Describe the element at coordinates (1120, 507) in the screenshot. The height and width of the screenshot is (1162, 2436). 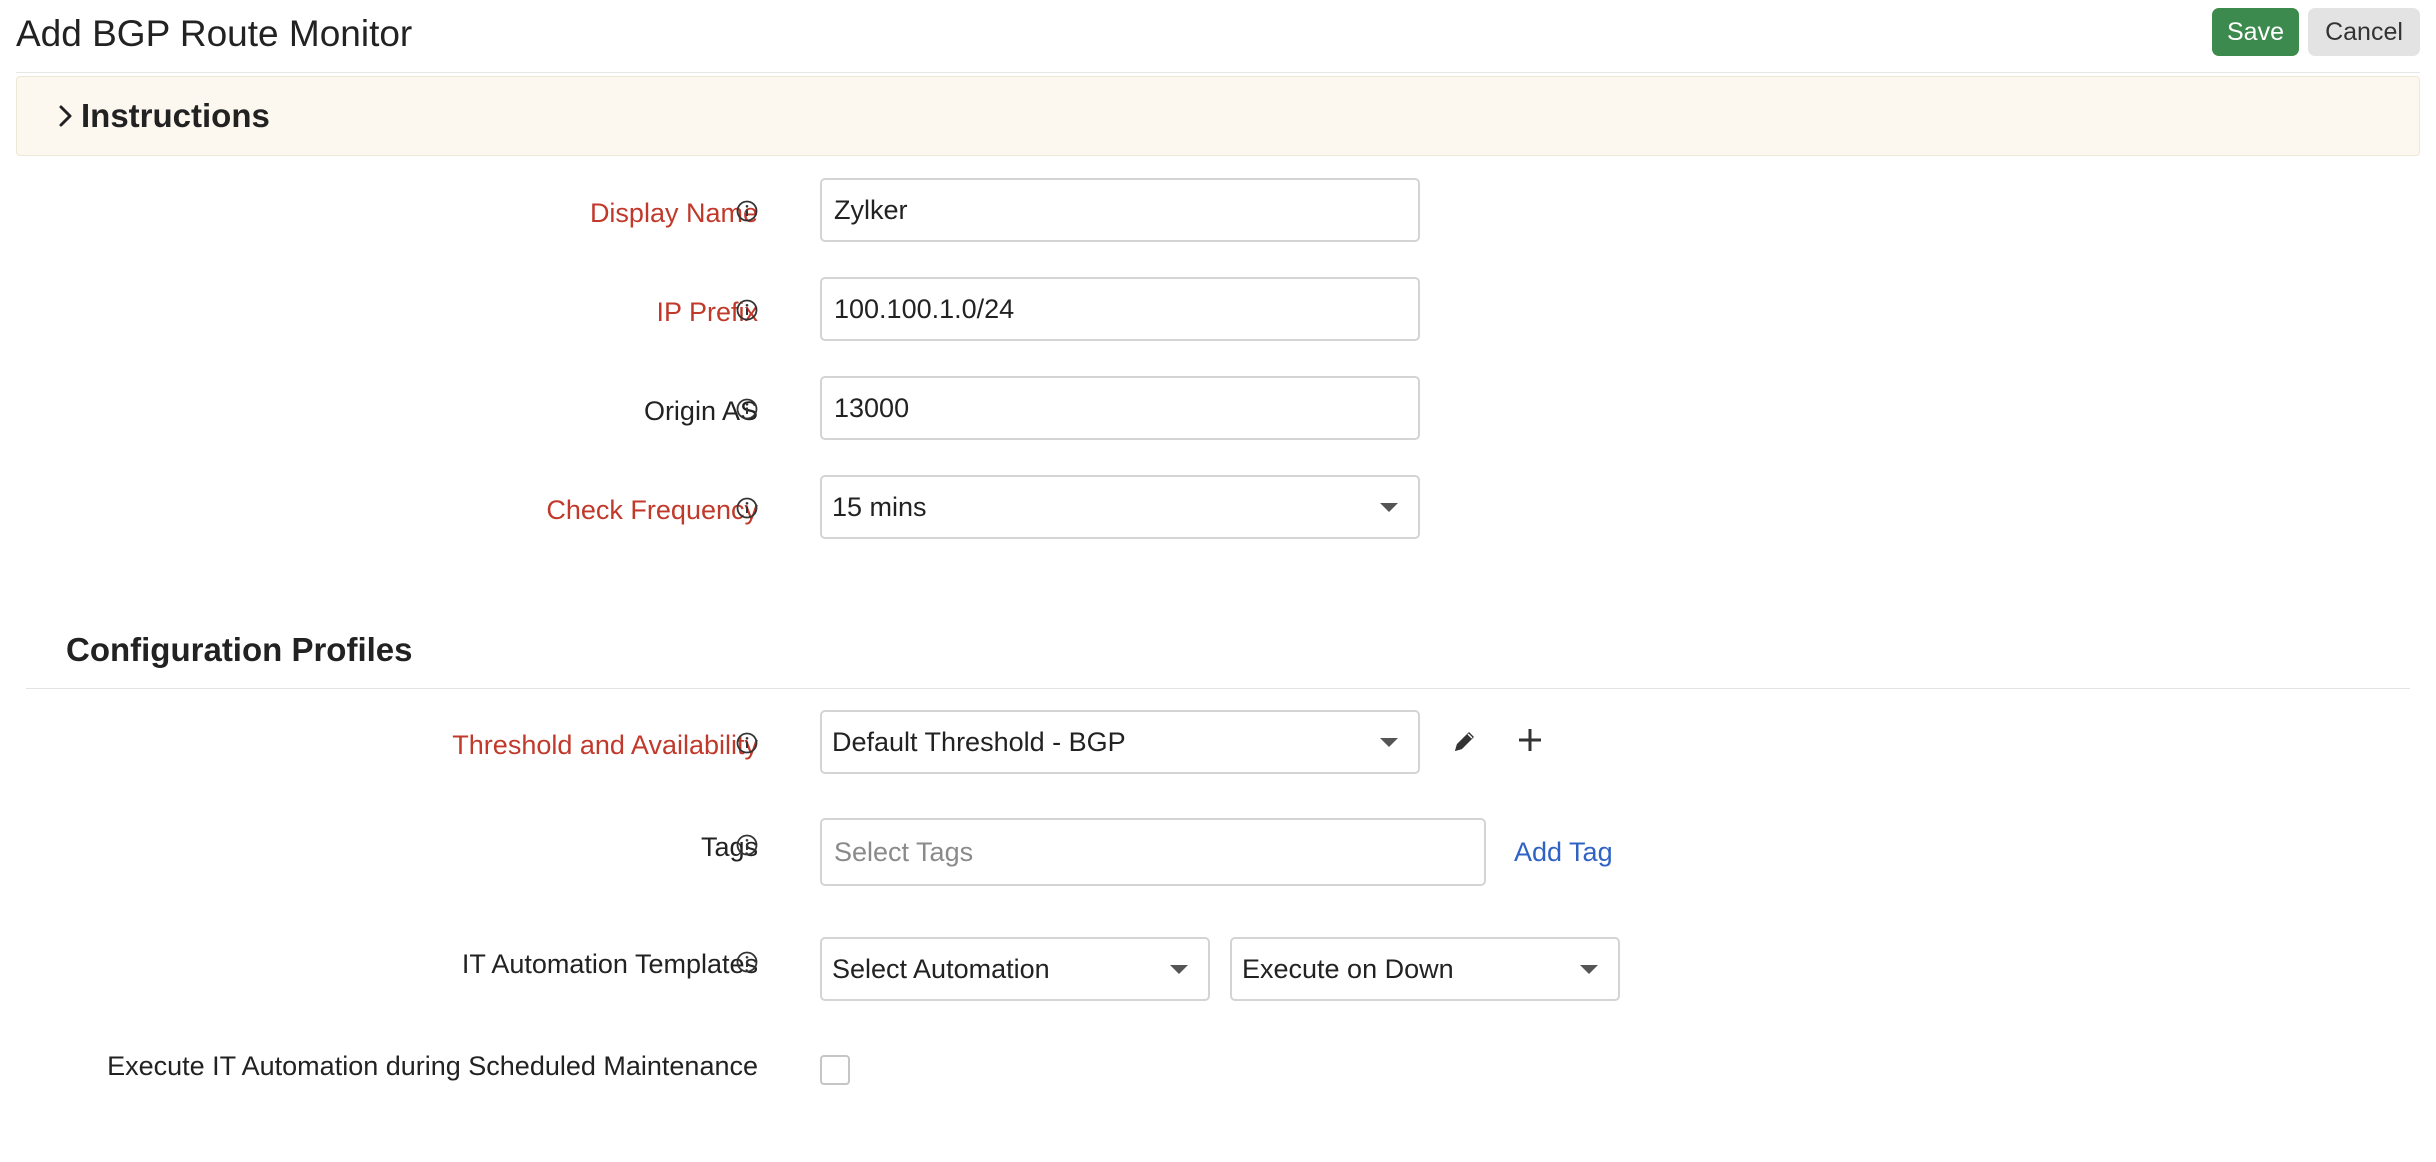
I see `check-frequency-select: 15 mins` at that location.